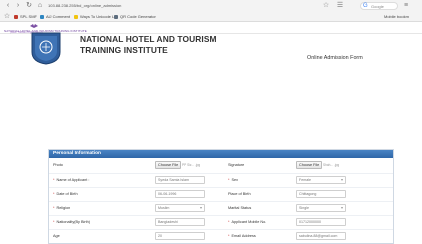  I want to click on pob-input: Chittagong, so click(321, 194).